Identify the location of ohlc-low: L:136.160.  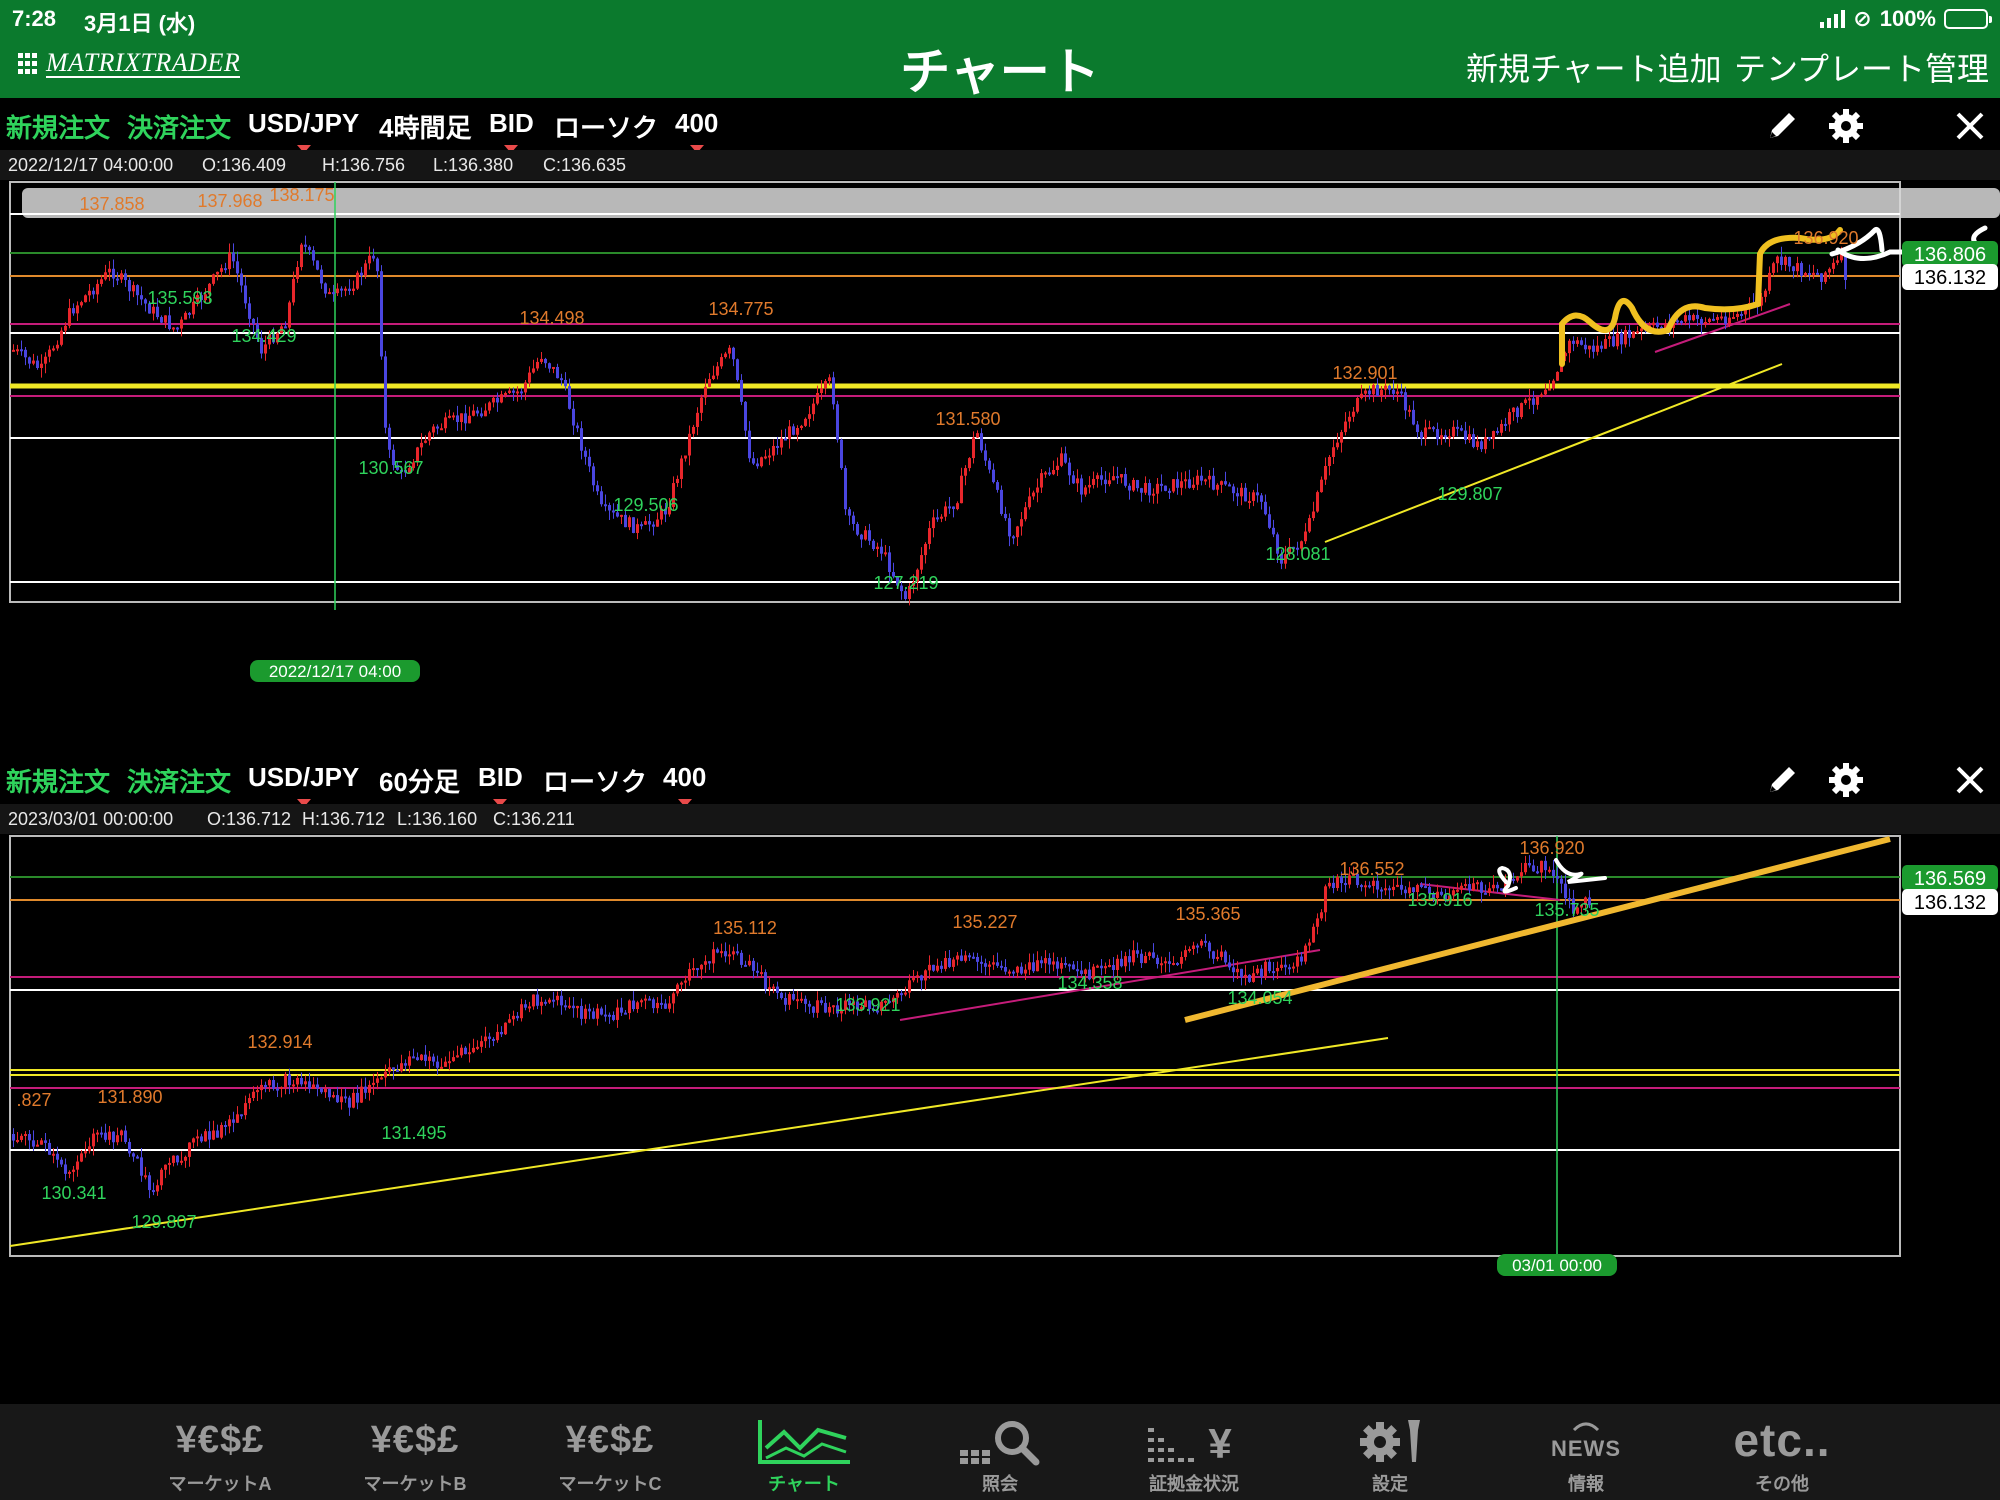
(437, 819).